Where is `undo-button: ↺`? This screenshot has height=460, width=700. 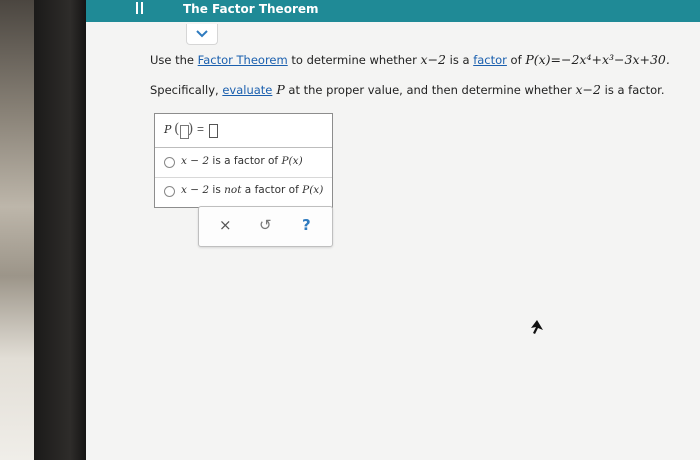 undo-button: ↺ is located at coordinates (265, 225).